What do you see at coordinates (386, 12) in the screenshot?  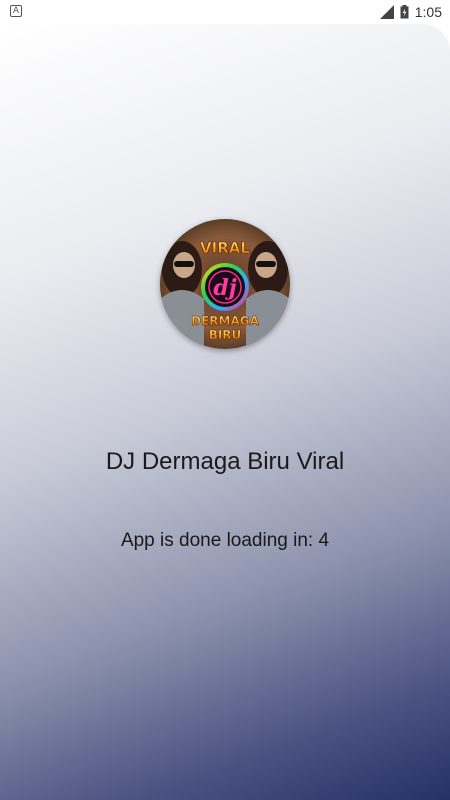 I see `signal-icon` at bounding box center [386, 12].